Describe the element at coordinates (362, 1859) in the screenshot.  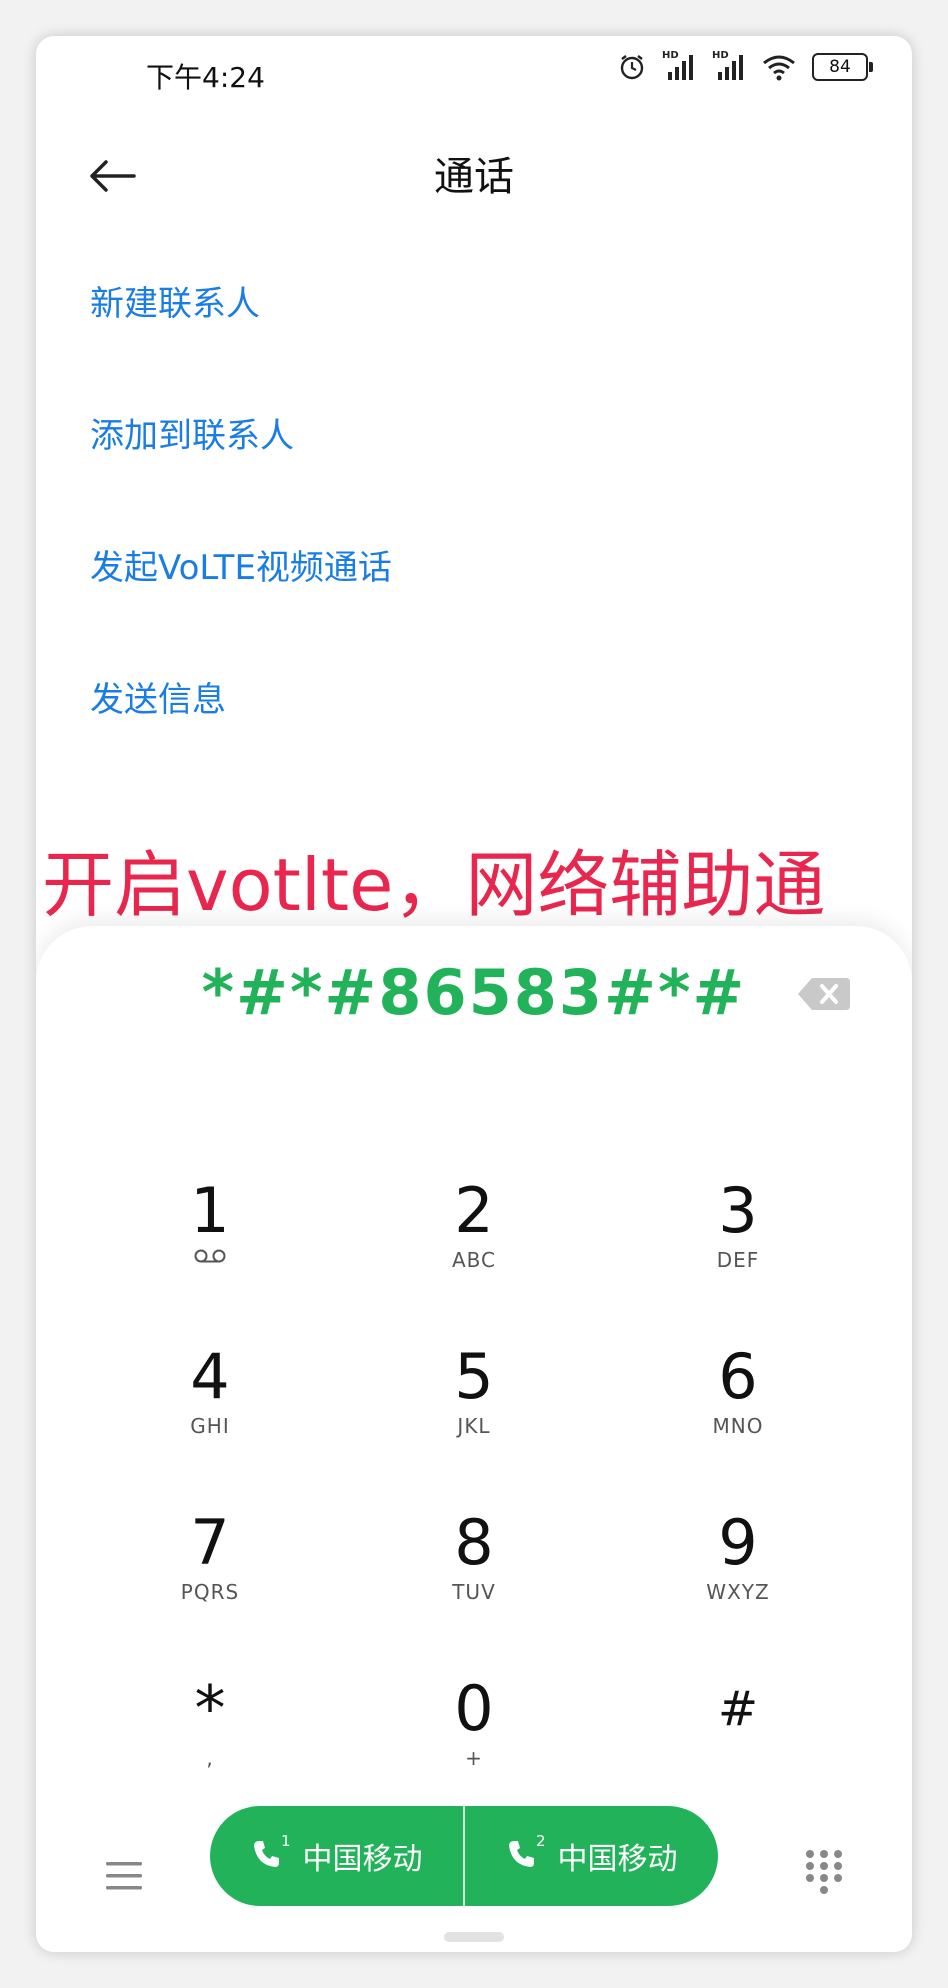
I see `sim1-carrier-label: 中国移动` at that location.